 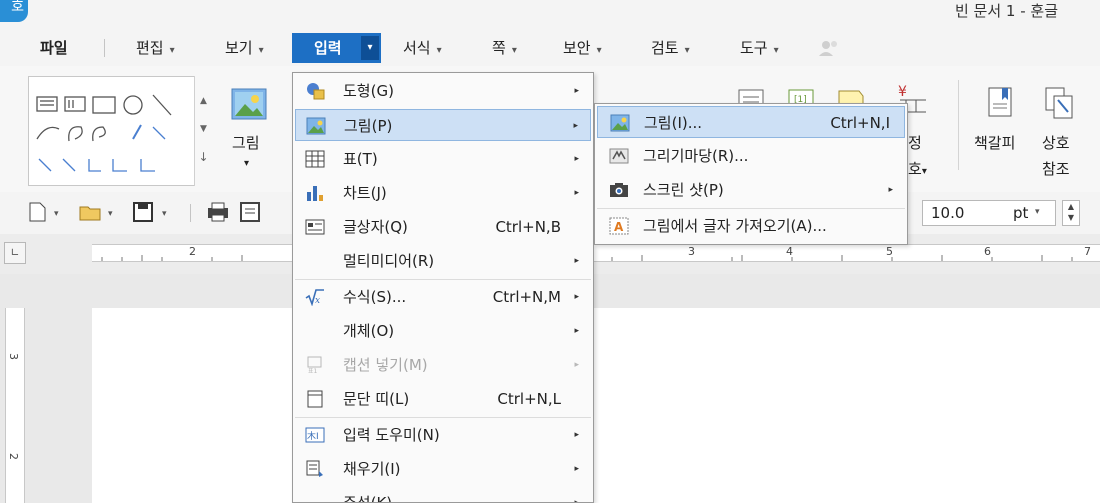 What do you see at coordinates (1000, 103) in the screenshot?
I see `bookmark-icon` at bounding box center [1000, 103].